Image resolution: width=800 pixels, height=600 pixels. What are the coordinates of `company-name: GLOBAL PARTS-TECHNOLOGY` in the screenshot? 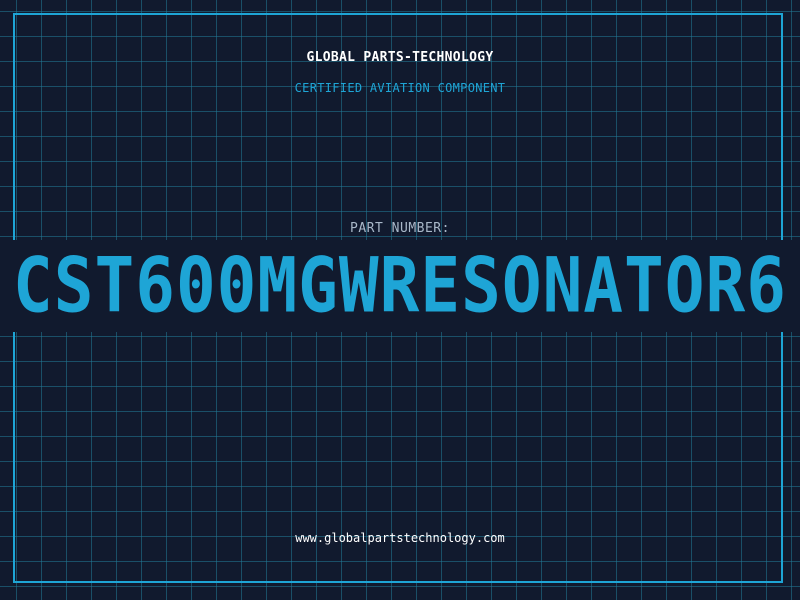 It's located at (400, 57).